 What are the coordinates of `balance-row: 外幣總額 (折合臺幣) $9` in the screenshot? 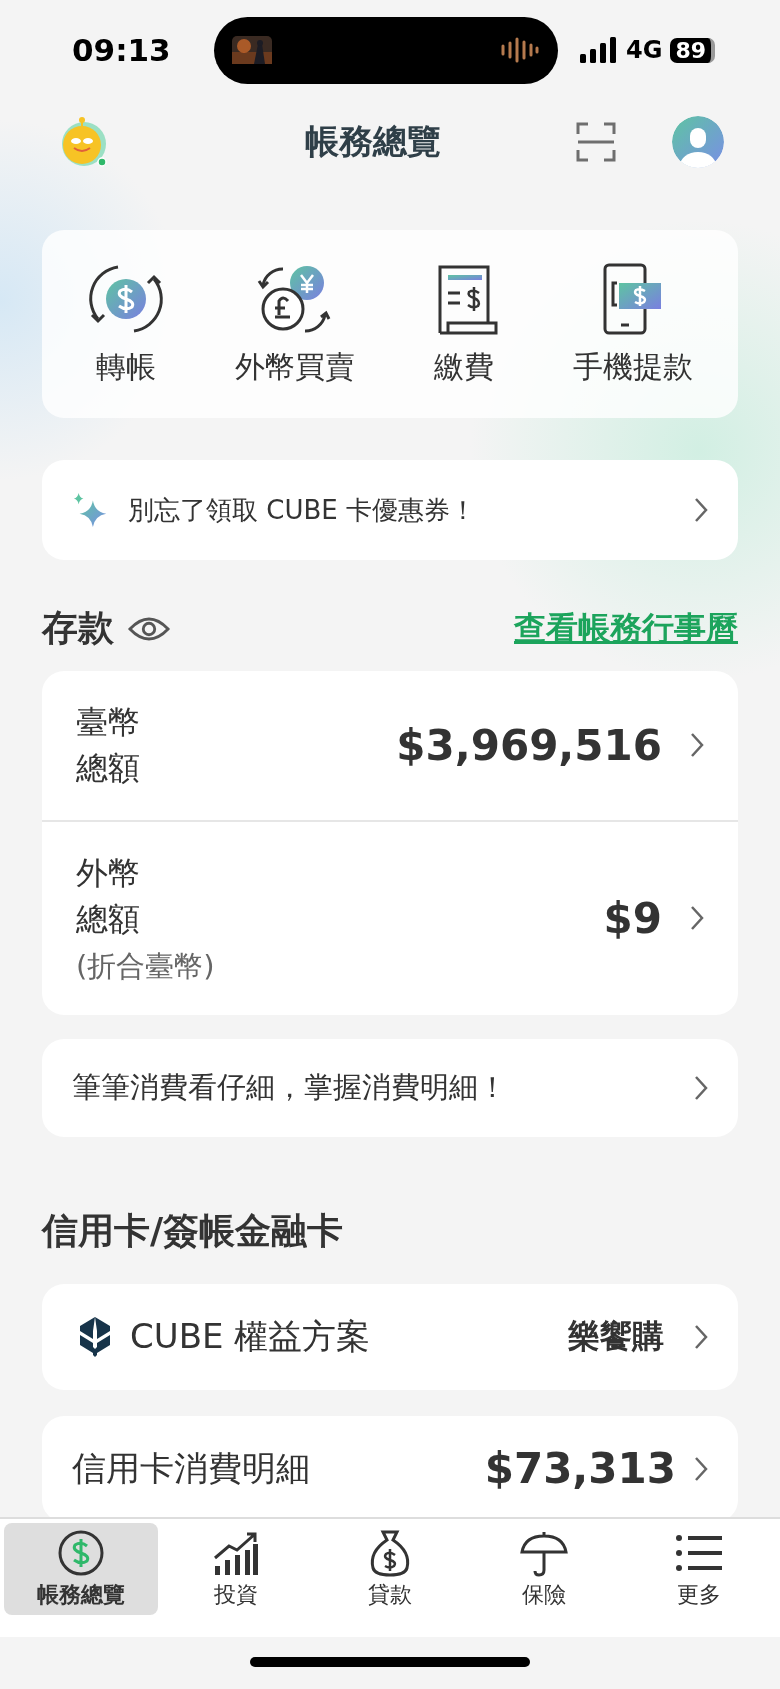 It's located at (390, 918).